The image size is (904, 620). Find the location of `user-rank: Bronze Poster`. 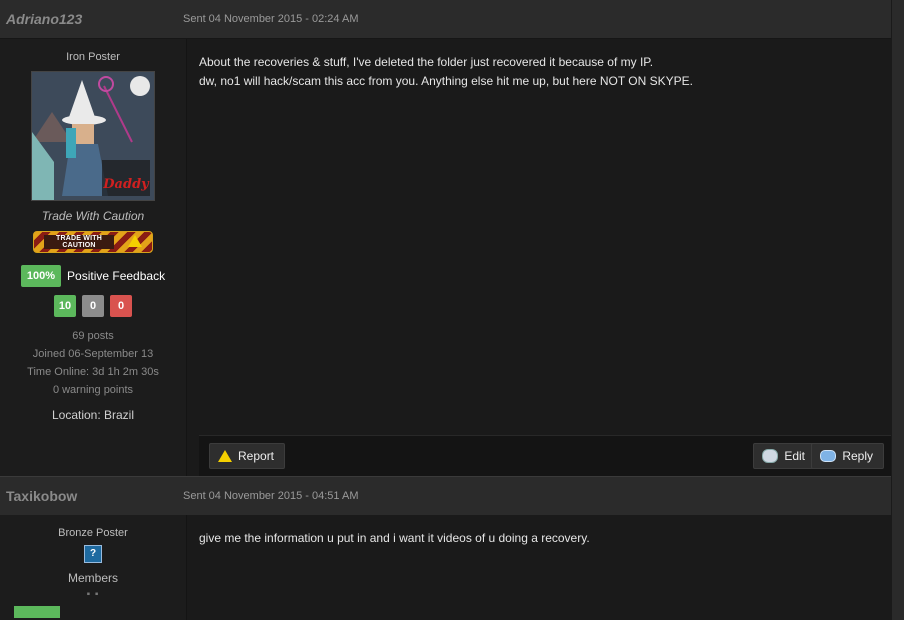

user-rank: Bronze Poster is located at coordinates (93, 533).